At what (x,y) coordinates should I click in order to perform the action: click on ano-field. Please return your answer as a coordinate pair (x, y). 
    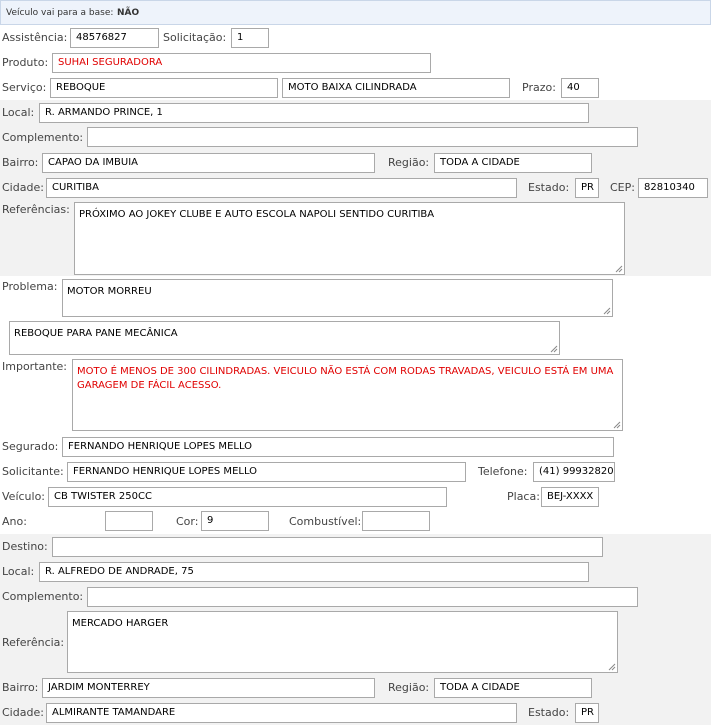
    Looking at the image, I should click on (129, 521).